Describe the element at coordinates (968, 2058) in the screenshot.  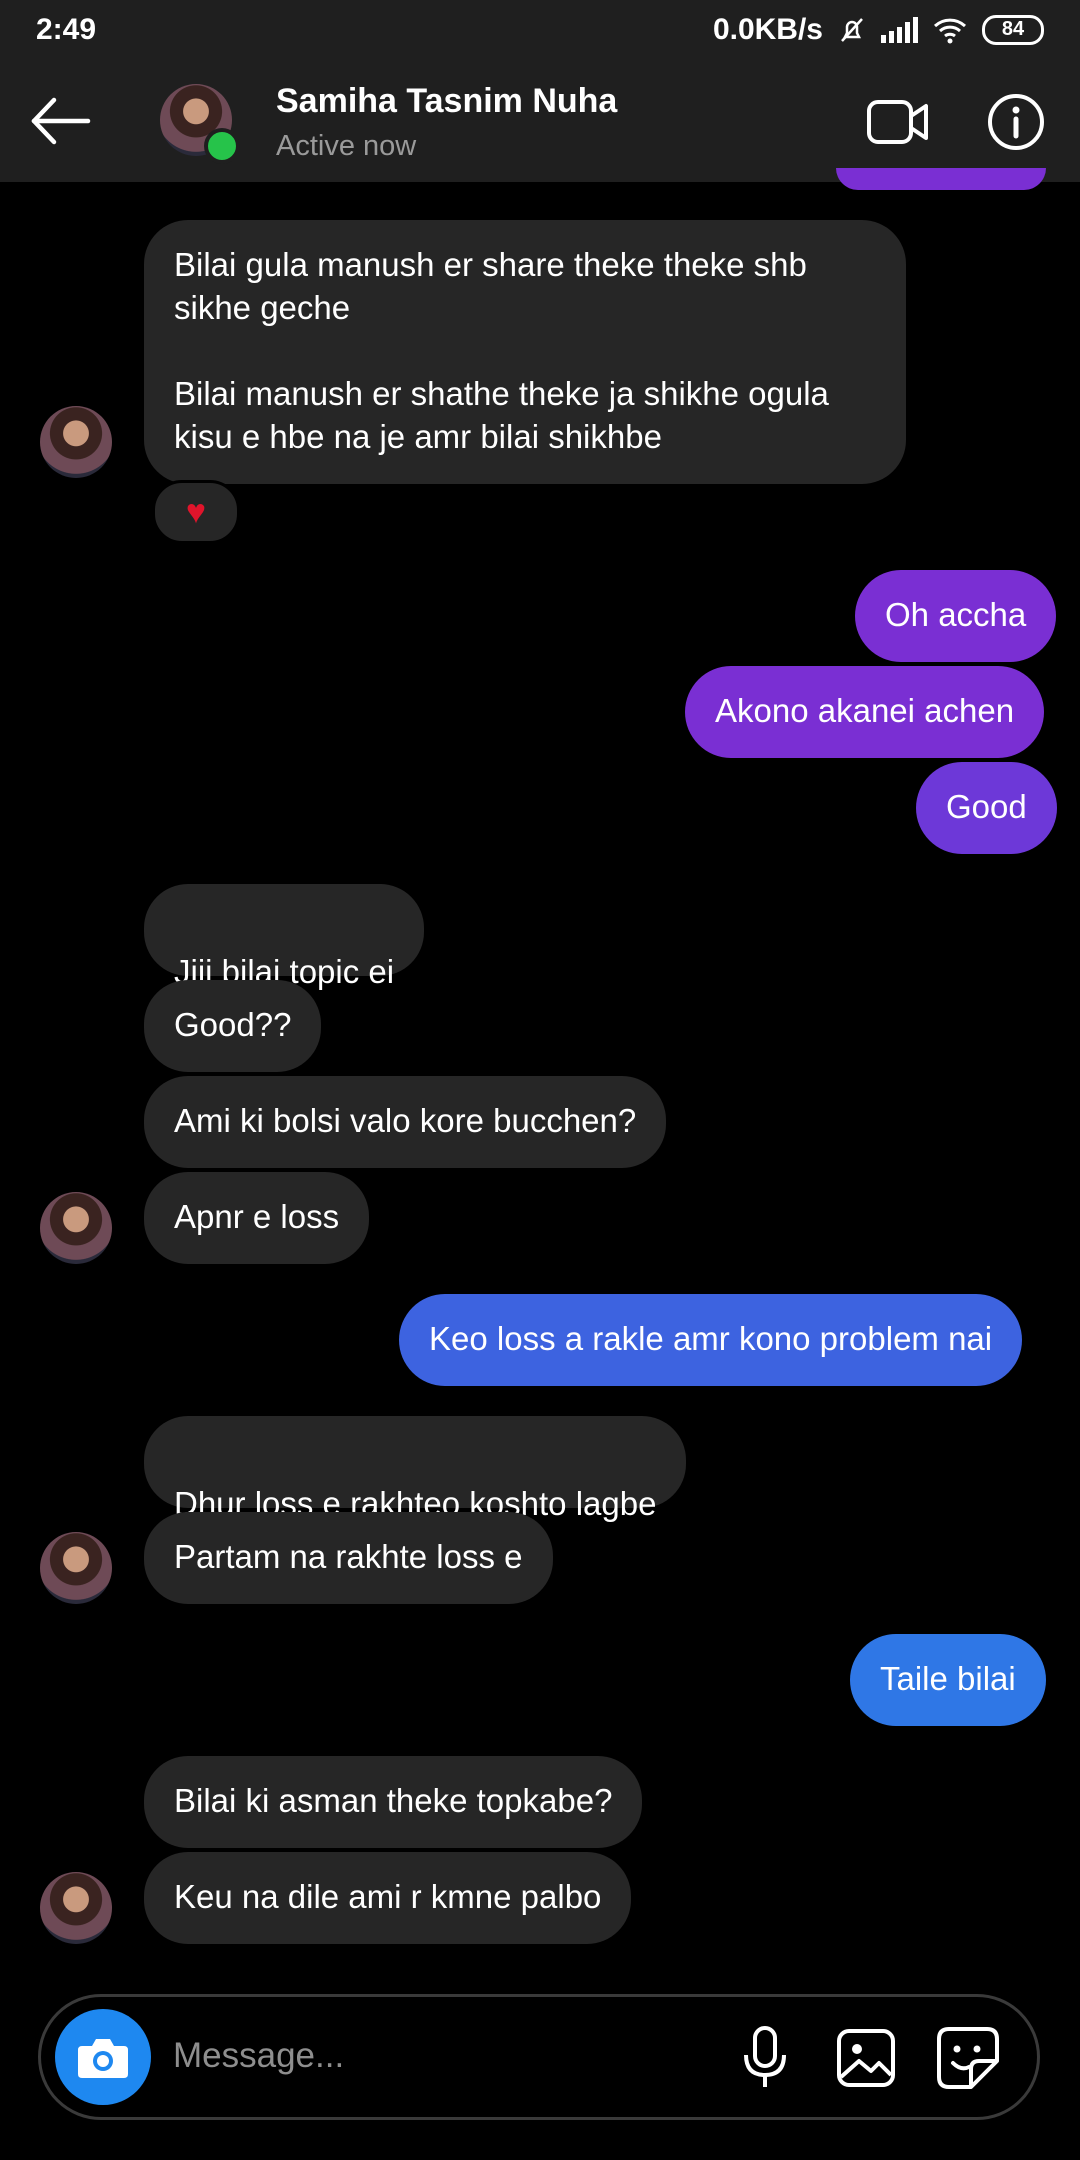
I see `sticker-icon` at that location.